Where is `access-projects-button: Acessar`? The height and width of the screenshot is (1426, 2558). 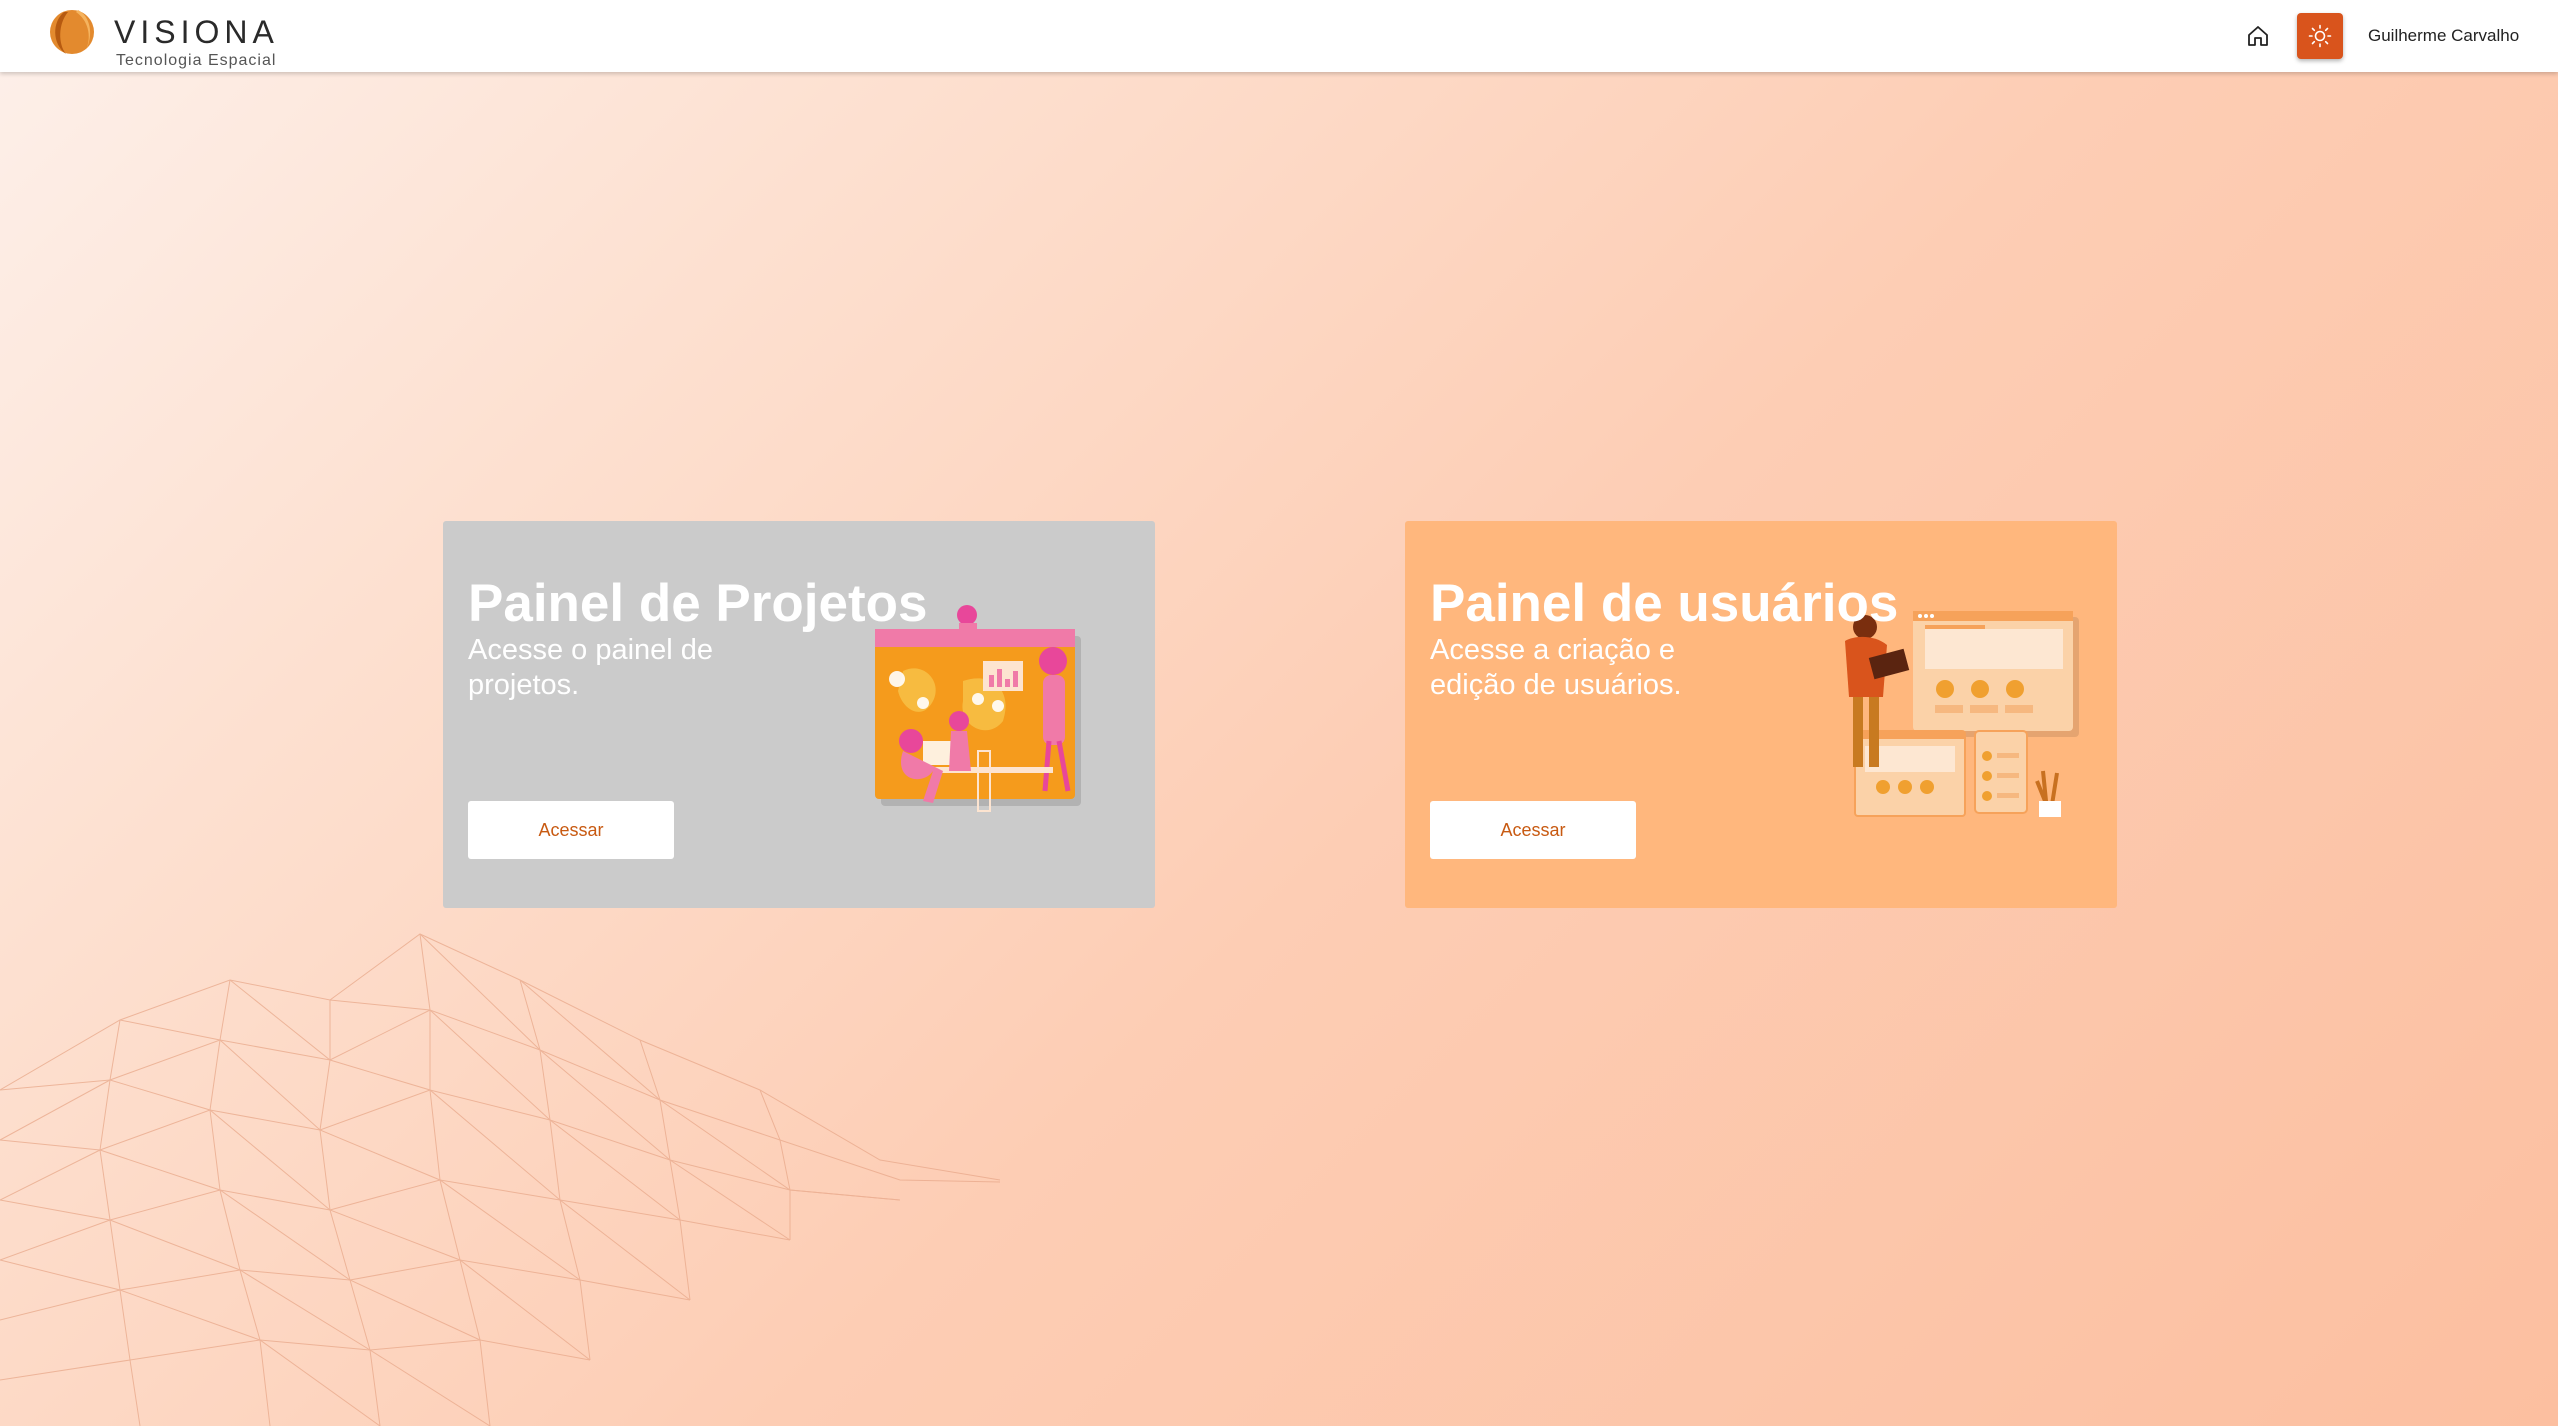
access-projects-button: Acessar is located at coordinates (571, 830).